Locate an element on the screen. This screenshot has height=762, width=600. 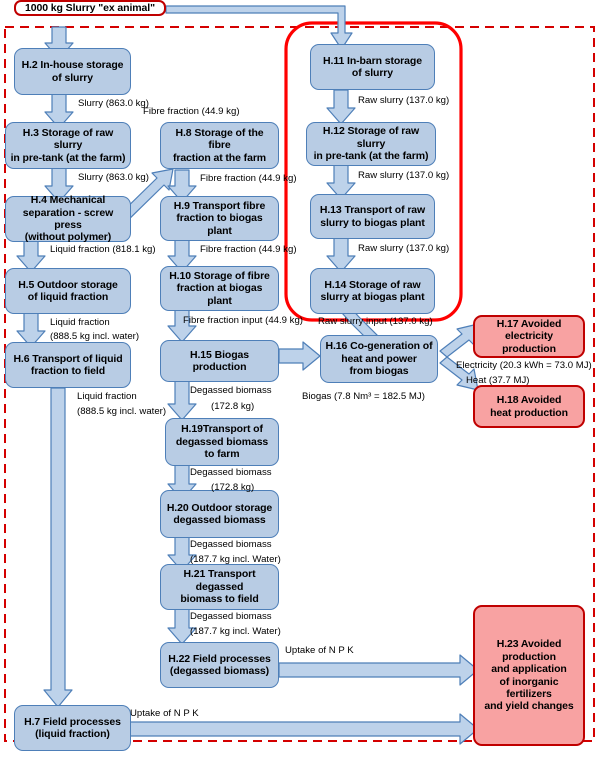
node-h19-label: H.19Transport of degassed biomass to farm is located at coordinates (222, 442).